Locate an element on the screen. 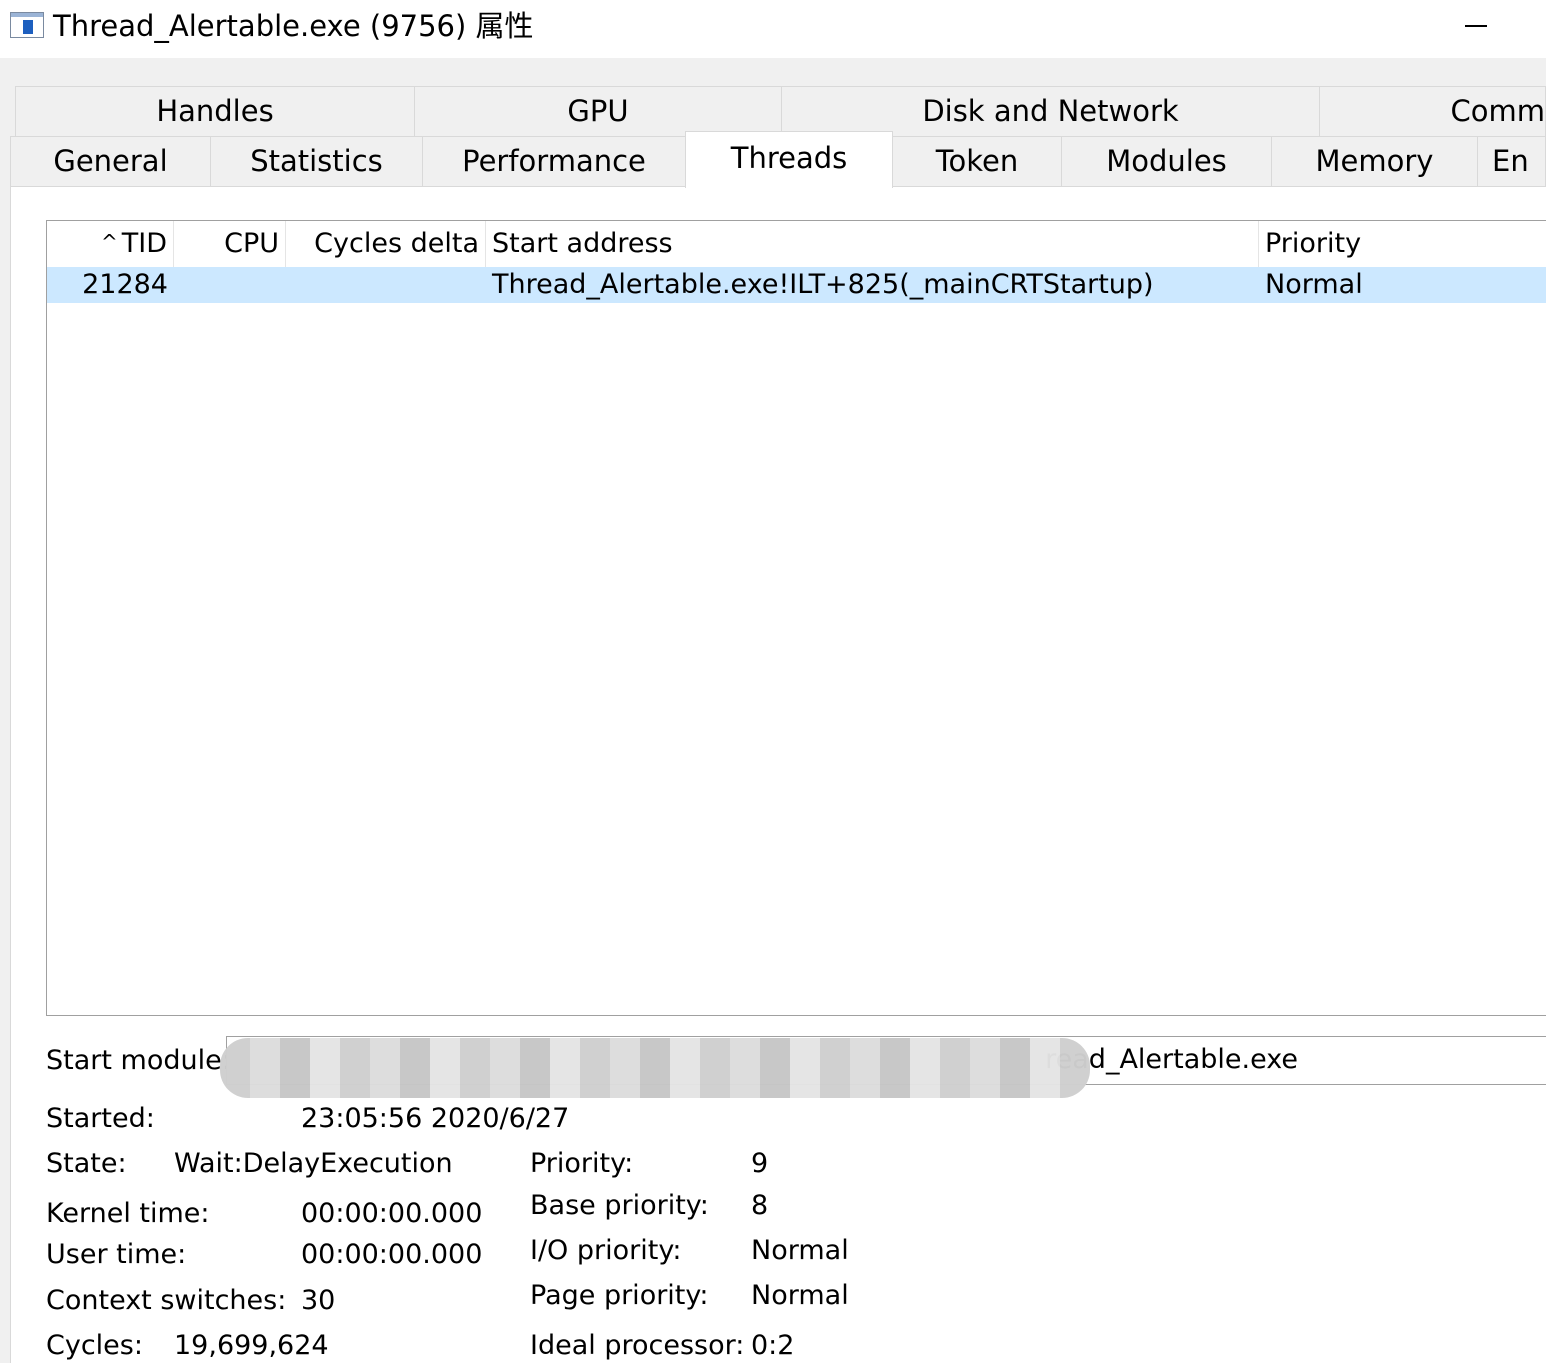  state-value: Wait:DelayExecution is located at coordinates (313, 1163).